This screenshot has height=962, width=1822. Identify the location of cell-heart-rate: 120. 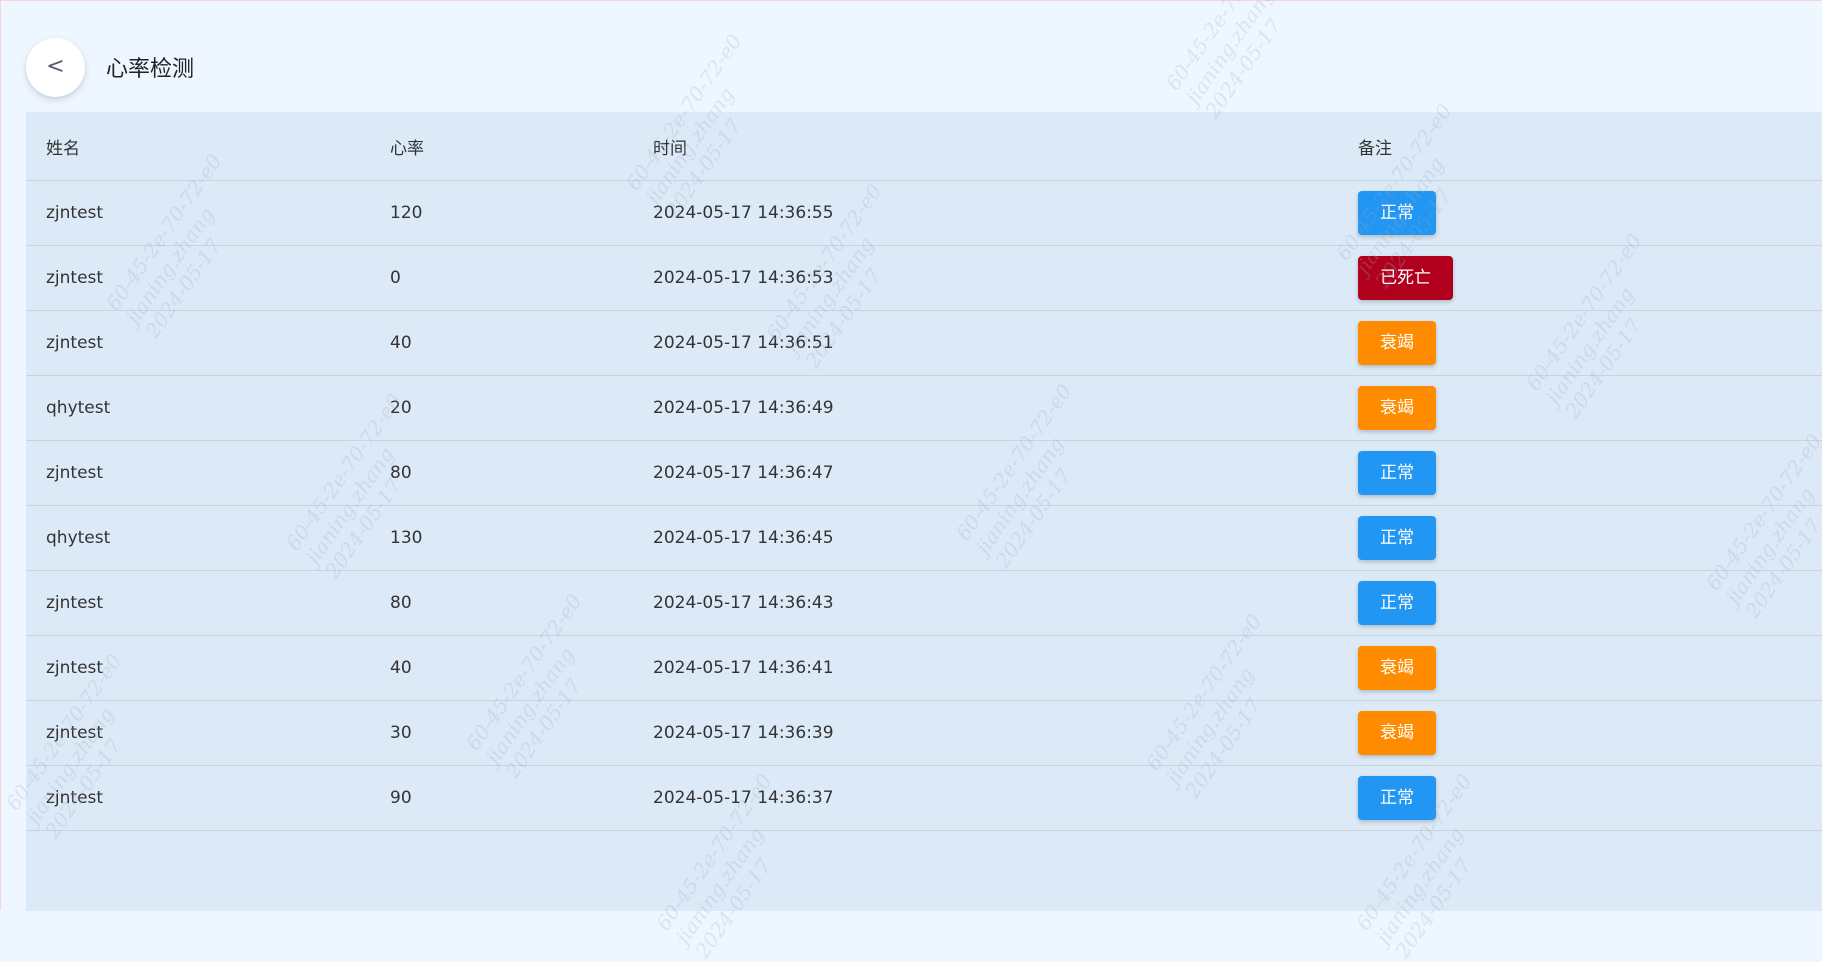
(521, 213).